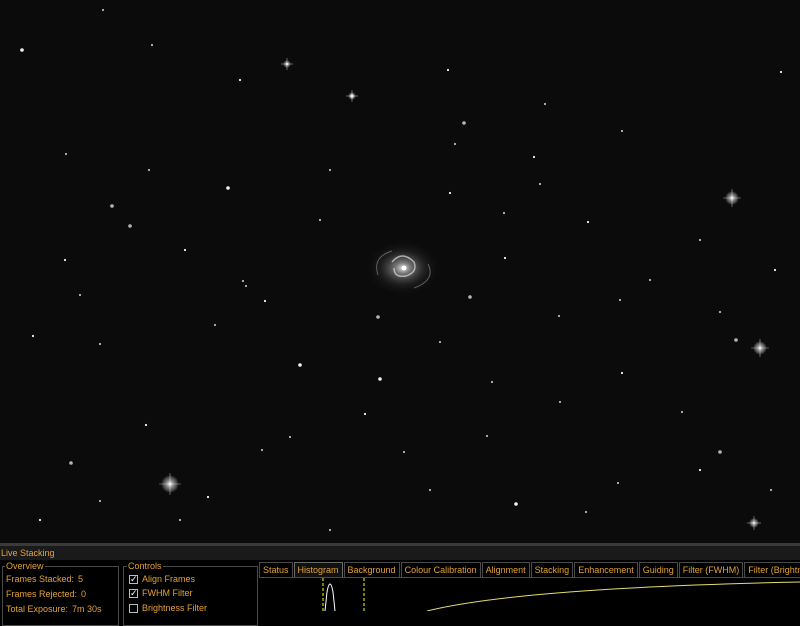 The width and height of the screenshot is (800, 626). Describe the element at coordinates (25, 566) in the screenshot. I see `overview-legend: Overview` at that location.